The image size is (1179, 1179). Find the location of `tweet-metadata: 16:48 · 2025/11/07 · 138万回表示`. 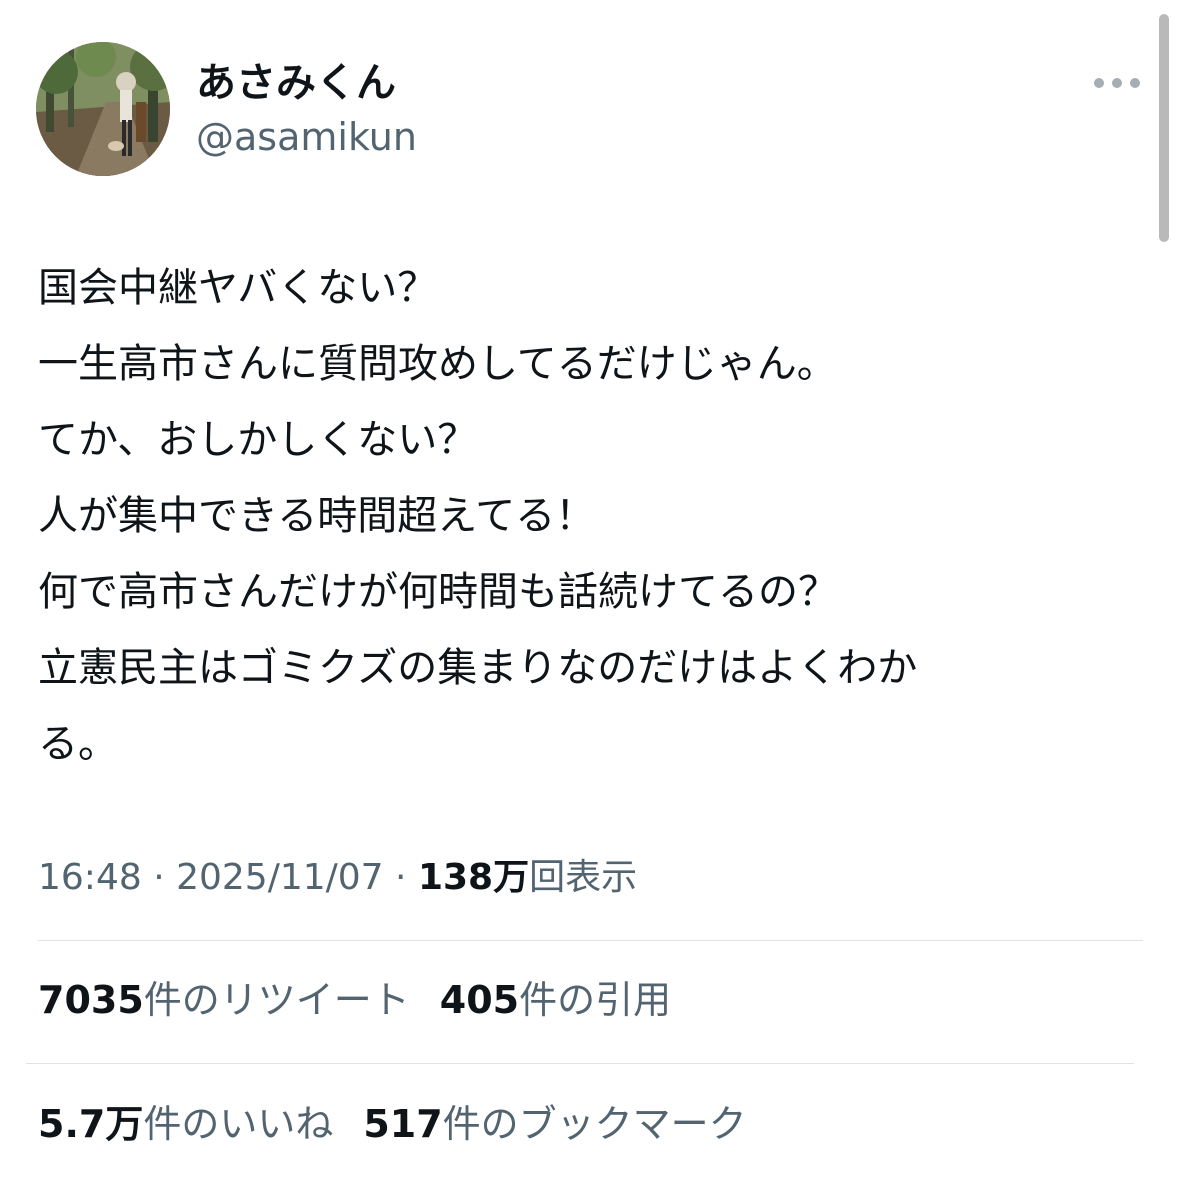

tweet-metadata: 16:48 · 2025/11/07 · 138万回表示 is located at coordinates (337, 878).